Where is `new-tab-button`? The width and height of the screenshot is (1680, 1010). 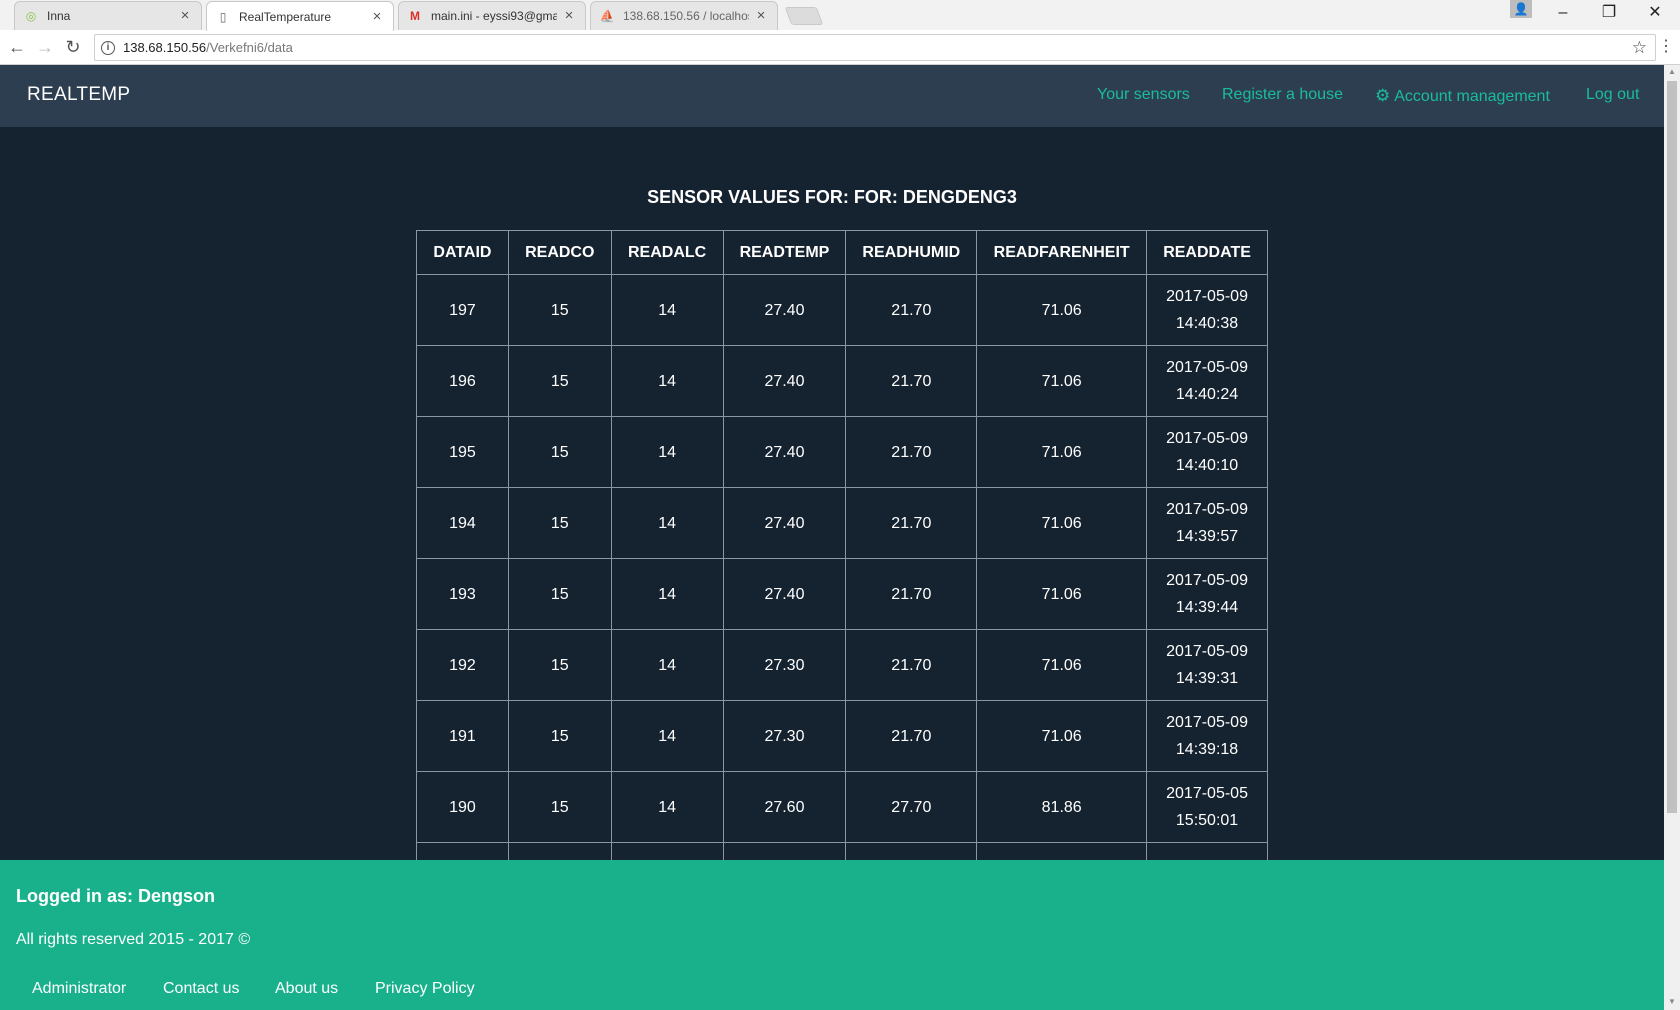
new-tab-button is located at coordinates (804, 16).